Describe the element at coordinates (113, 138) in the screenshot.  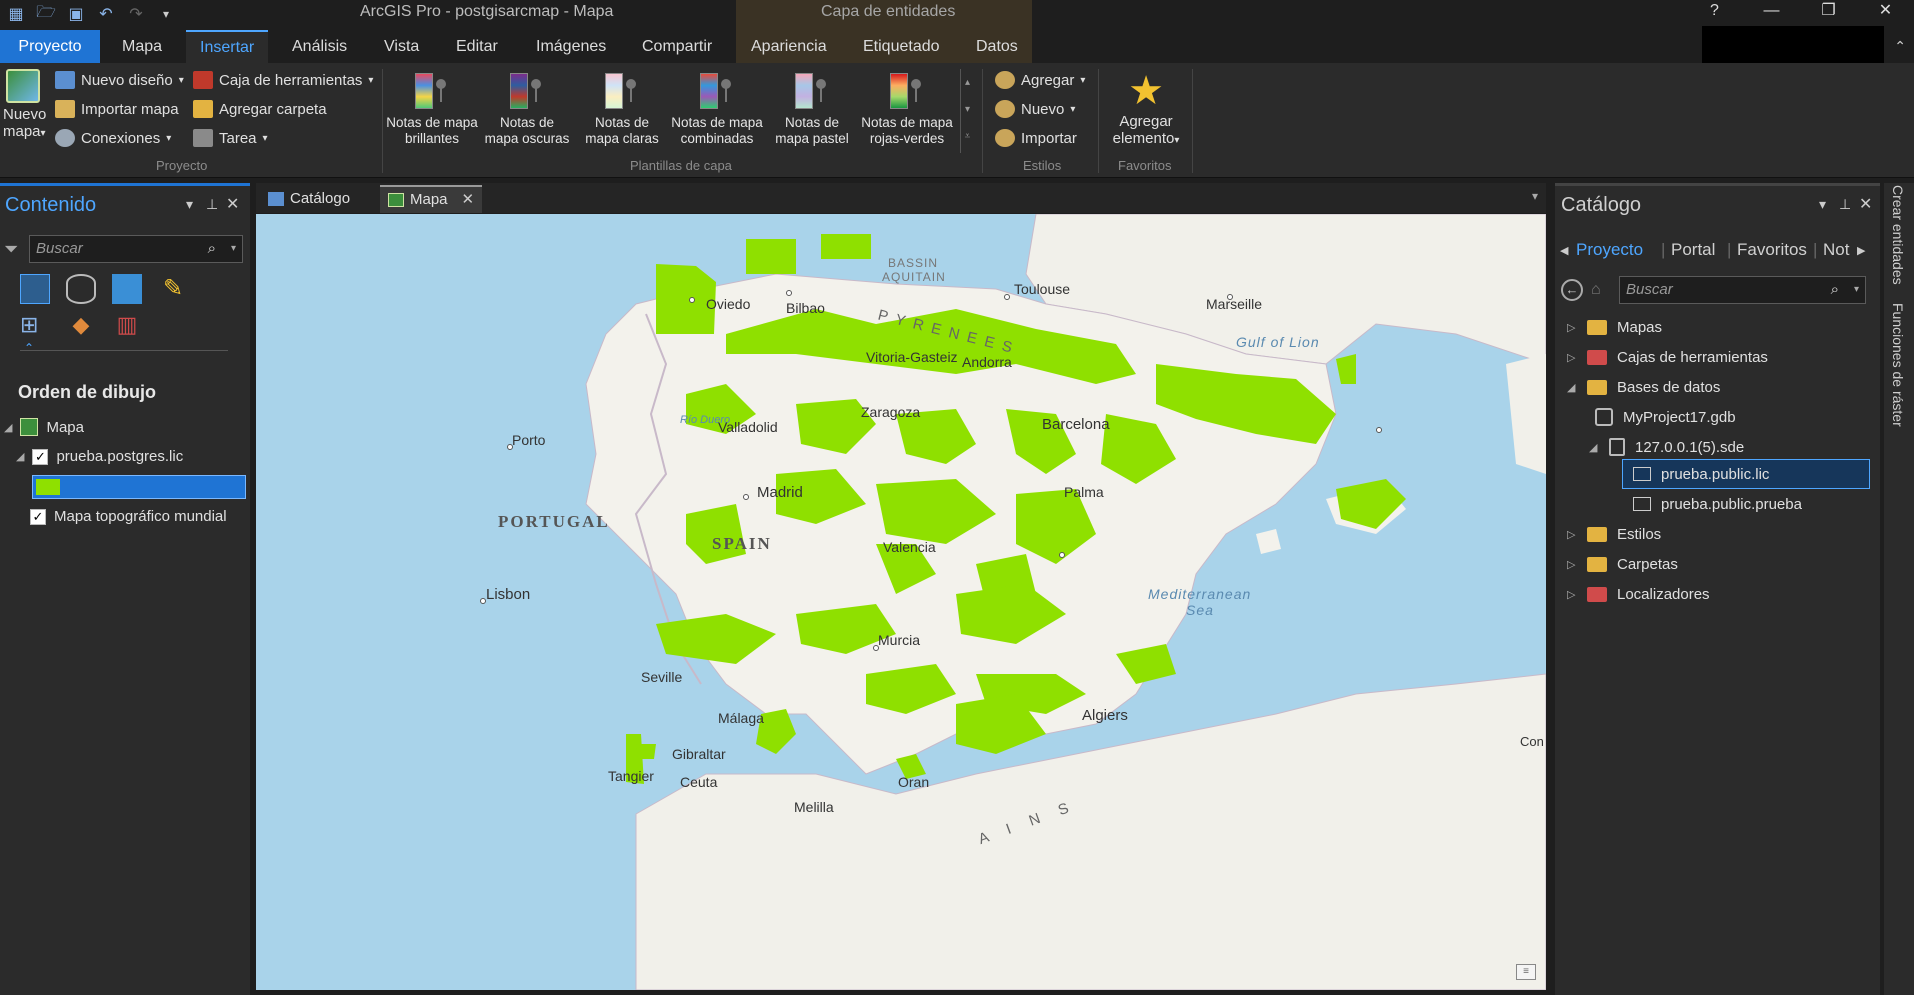
I see `connections-button: Conexiones ▾` at that location.